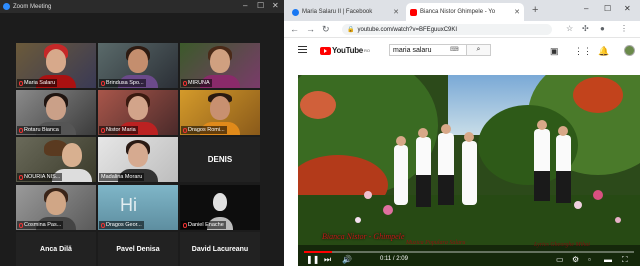 The width and height of the screenshot is (640, 266). What do you see at coordinates (624, 28) in the screenshot?
I see `chrome-menu-icon: ⋮` at bounding box center [624, 28].